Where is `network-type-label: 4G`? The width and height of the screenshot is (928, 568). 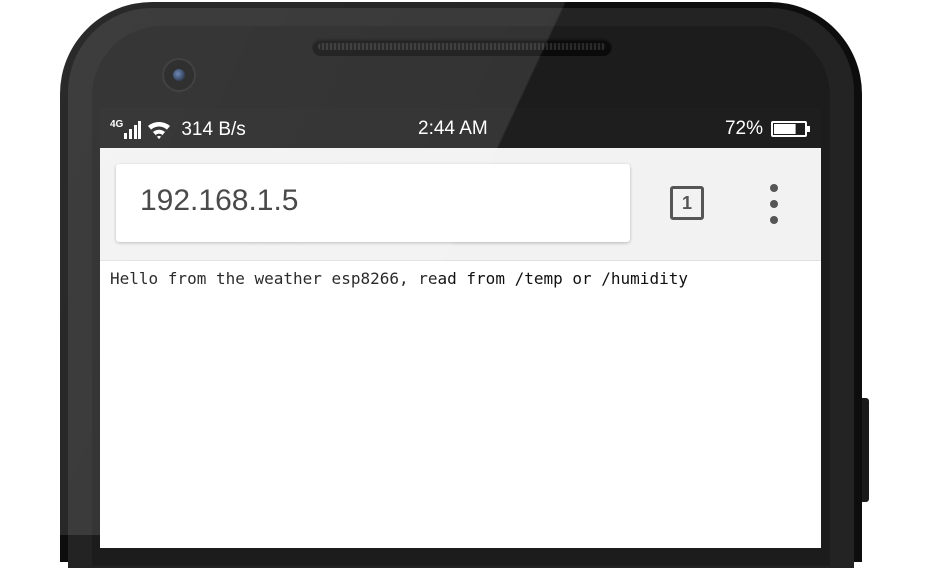
network-type-label: 4G is located at coordinates (117, 124).